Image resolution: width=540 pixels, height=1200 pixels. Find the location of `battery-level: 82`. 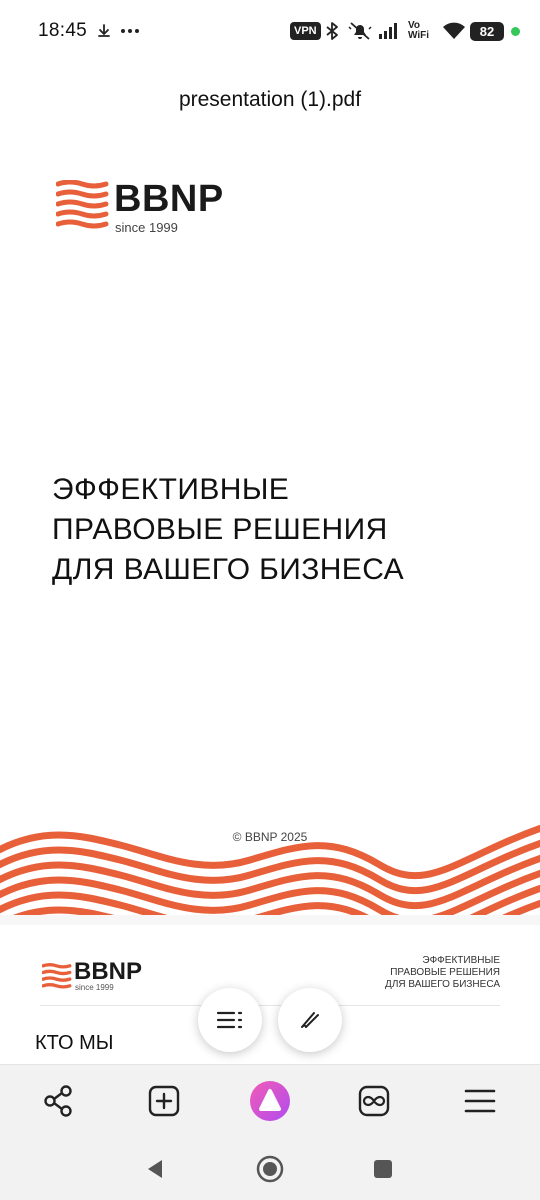

battery-level: 82 is located at coordinates (487, 31).